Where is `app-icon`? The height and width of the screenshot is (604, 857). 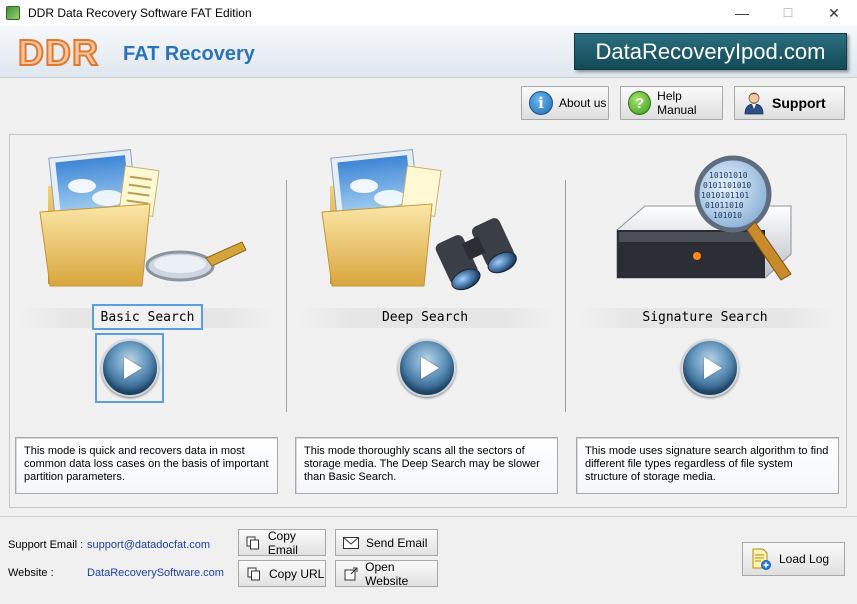 app-icon is located at coordinates (13, 13).